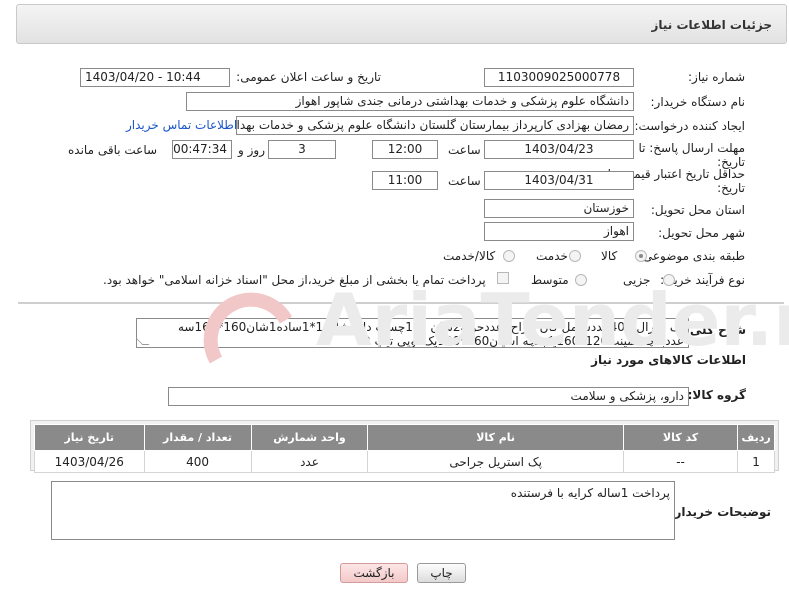 The width and height of the screenshot is (789, 598). What do you see at coordinates (559, 77) in the screenshot?
I see `need-number-field: 1103009025000778` at bounding box center [559, 77].